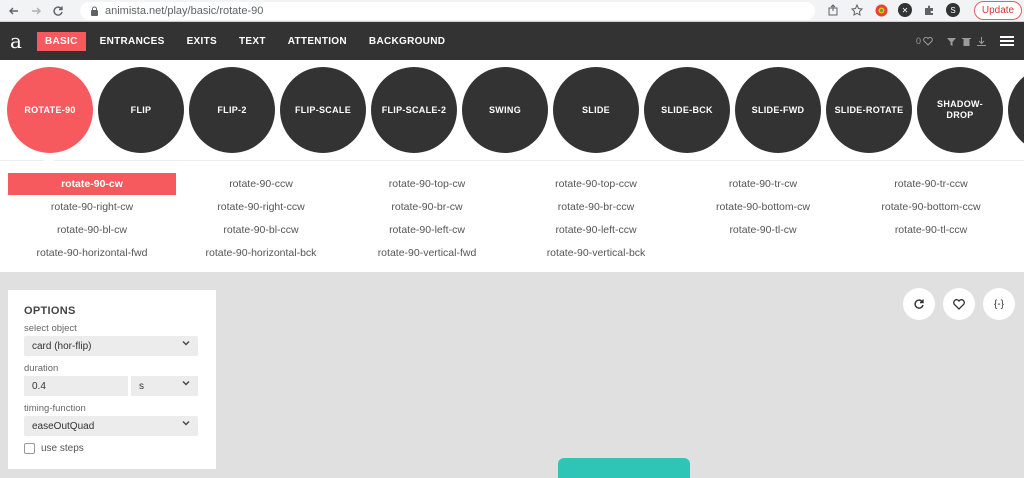  Describe the element at coordinates (323, 110) in the screenshot. I see `anim-flip-scale: FLIP-SCALE` at that location.